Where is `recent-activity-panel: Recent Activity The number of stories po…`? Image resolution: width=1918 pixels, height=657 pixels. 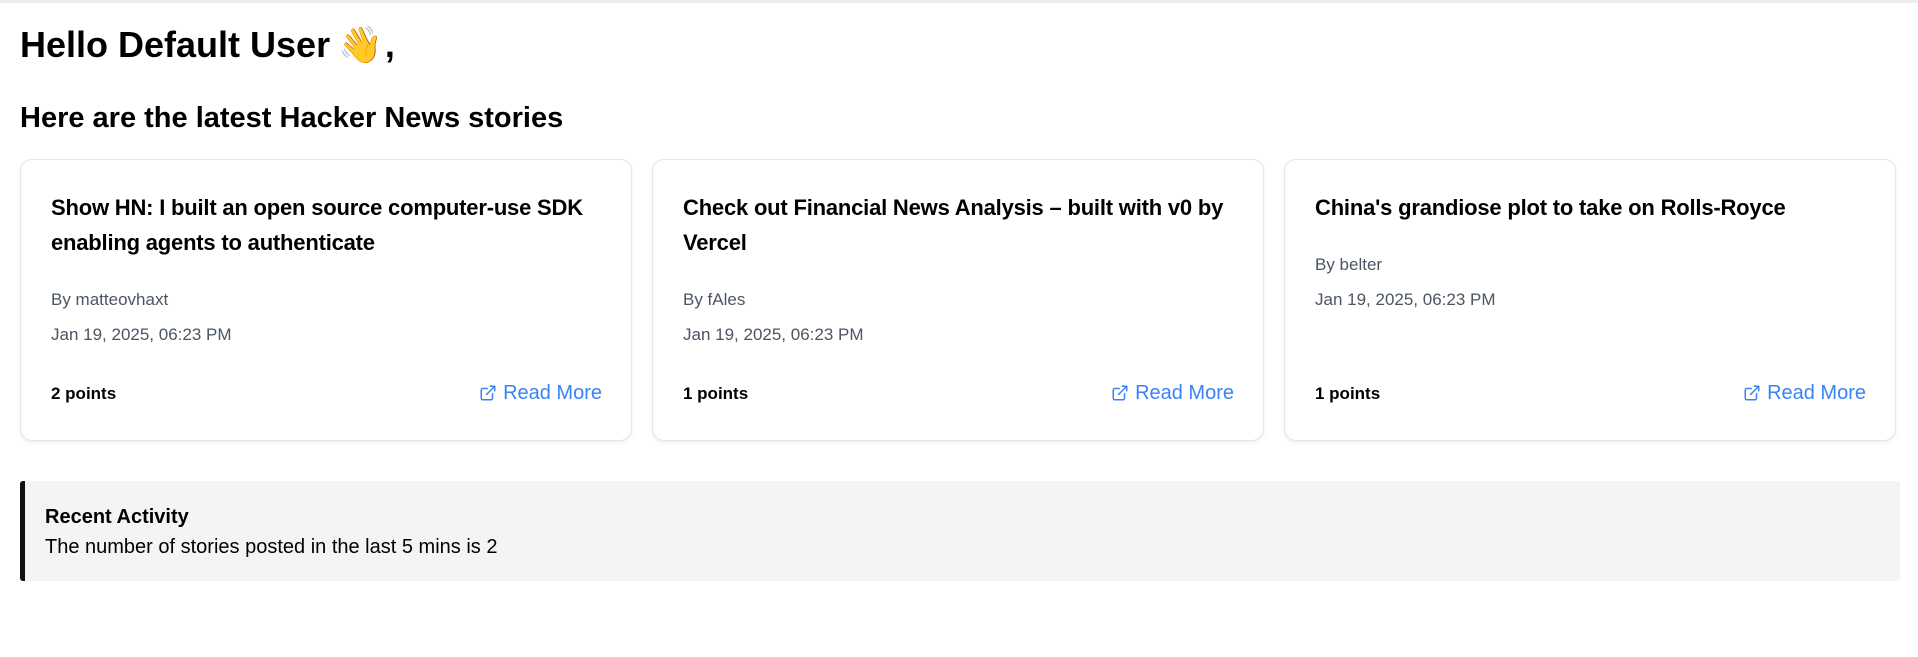 recent-activity-panel: Recent Activity The number of stories po… is located at coordinates (960, 531).